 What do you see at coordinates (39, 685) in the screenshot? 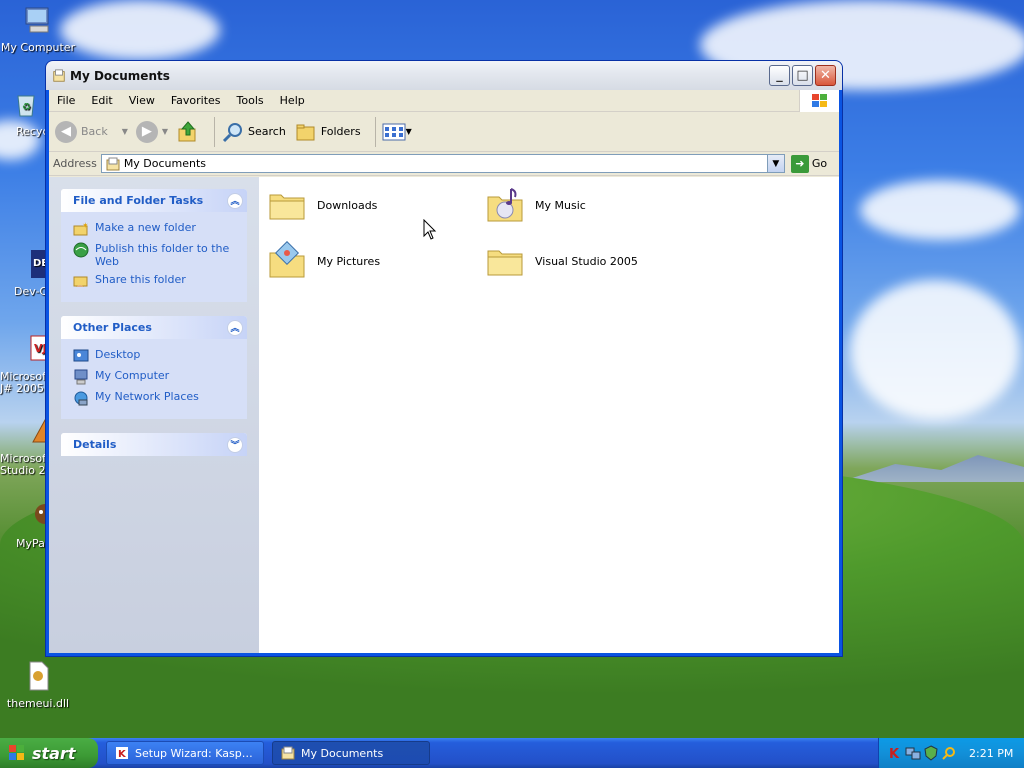
I see `desktop-icon-themeui: themeui.dll` at bounding box center [39, 685].